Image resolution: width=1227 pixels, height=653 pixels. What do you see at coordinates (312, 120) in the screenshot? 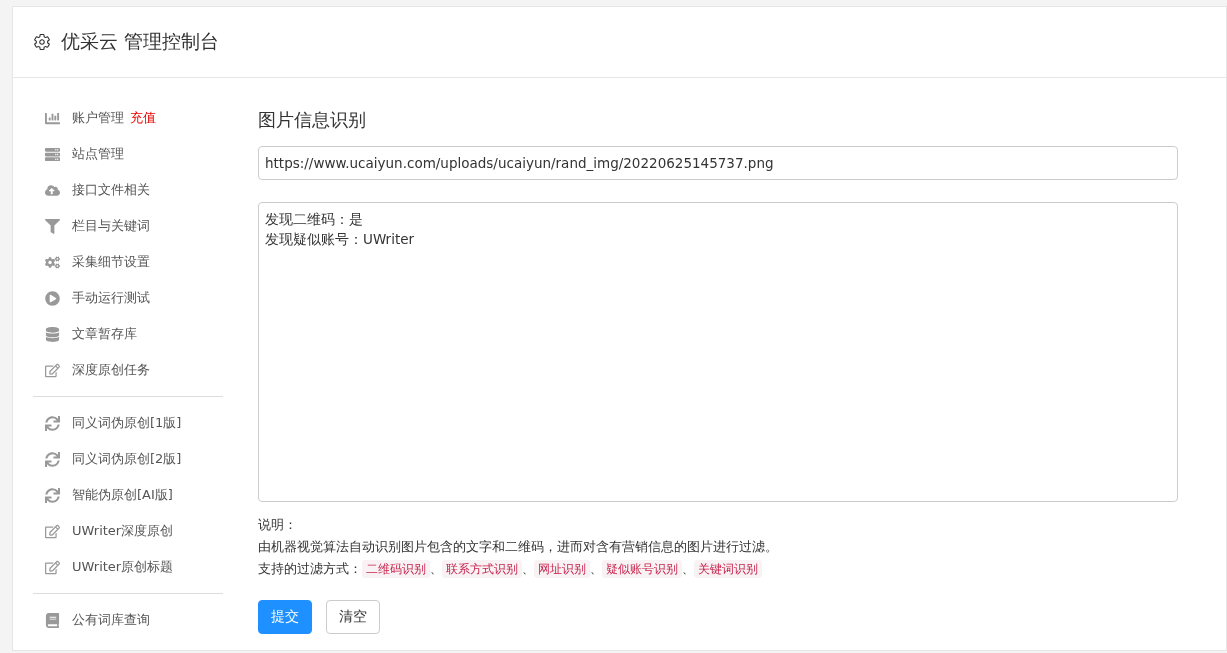
I see `section-title: 图片信息识别` at bounding box center [312, 120].